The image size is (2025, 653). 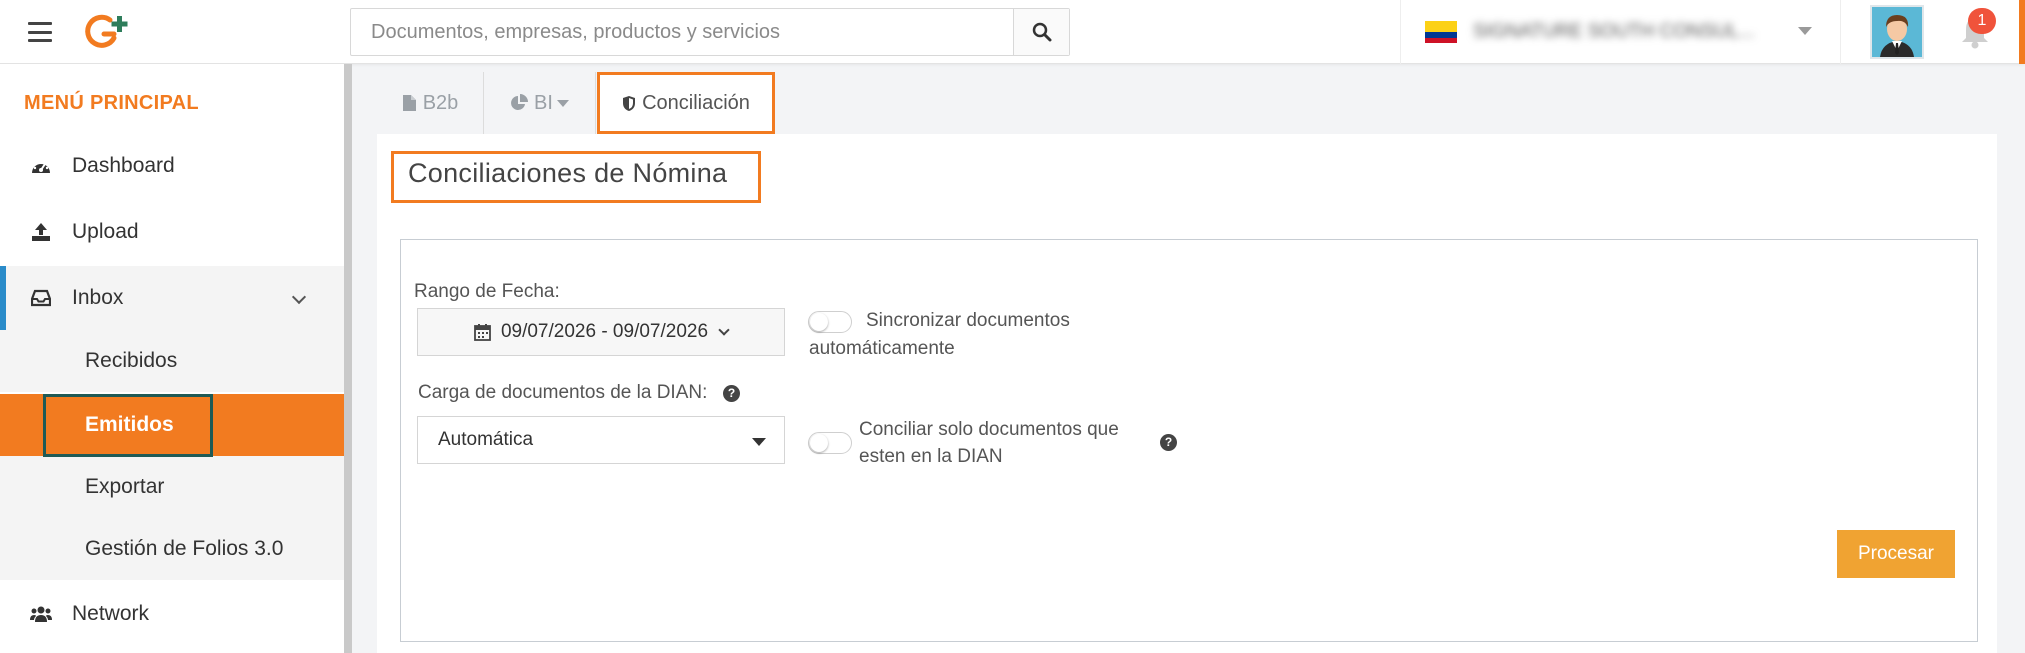 What do you see at coordinates (41, 166) in the screenshot?
I see `dashboard-icon` at bounding box center [41, 166].